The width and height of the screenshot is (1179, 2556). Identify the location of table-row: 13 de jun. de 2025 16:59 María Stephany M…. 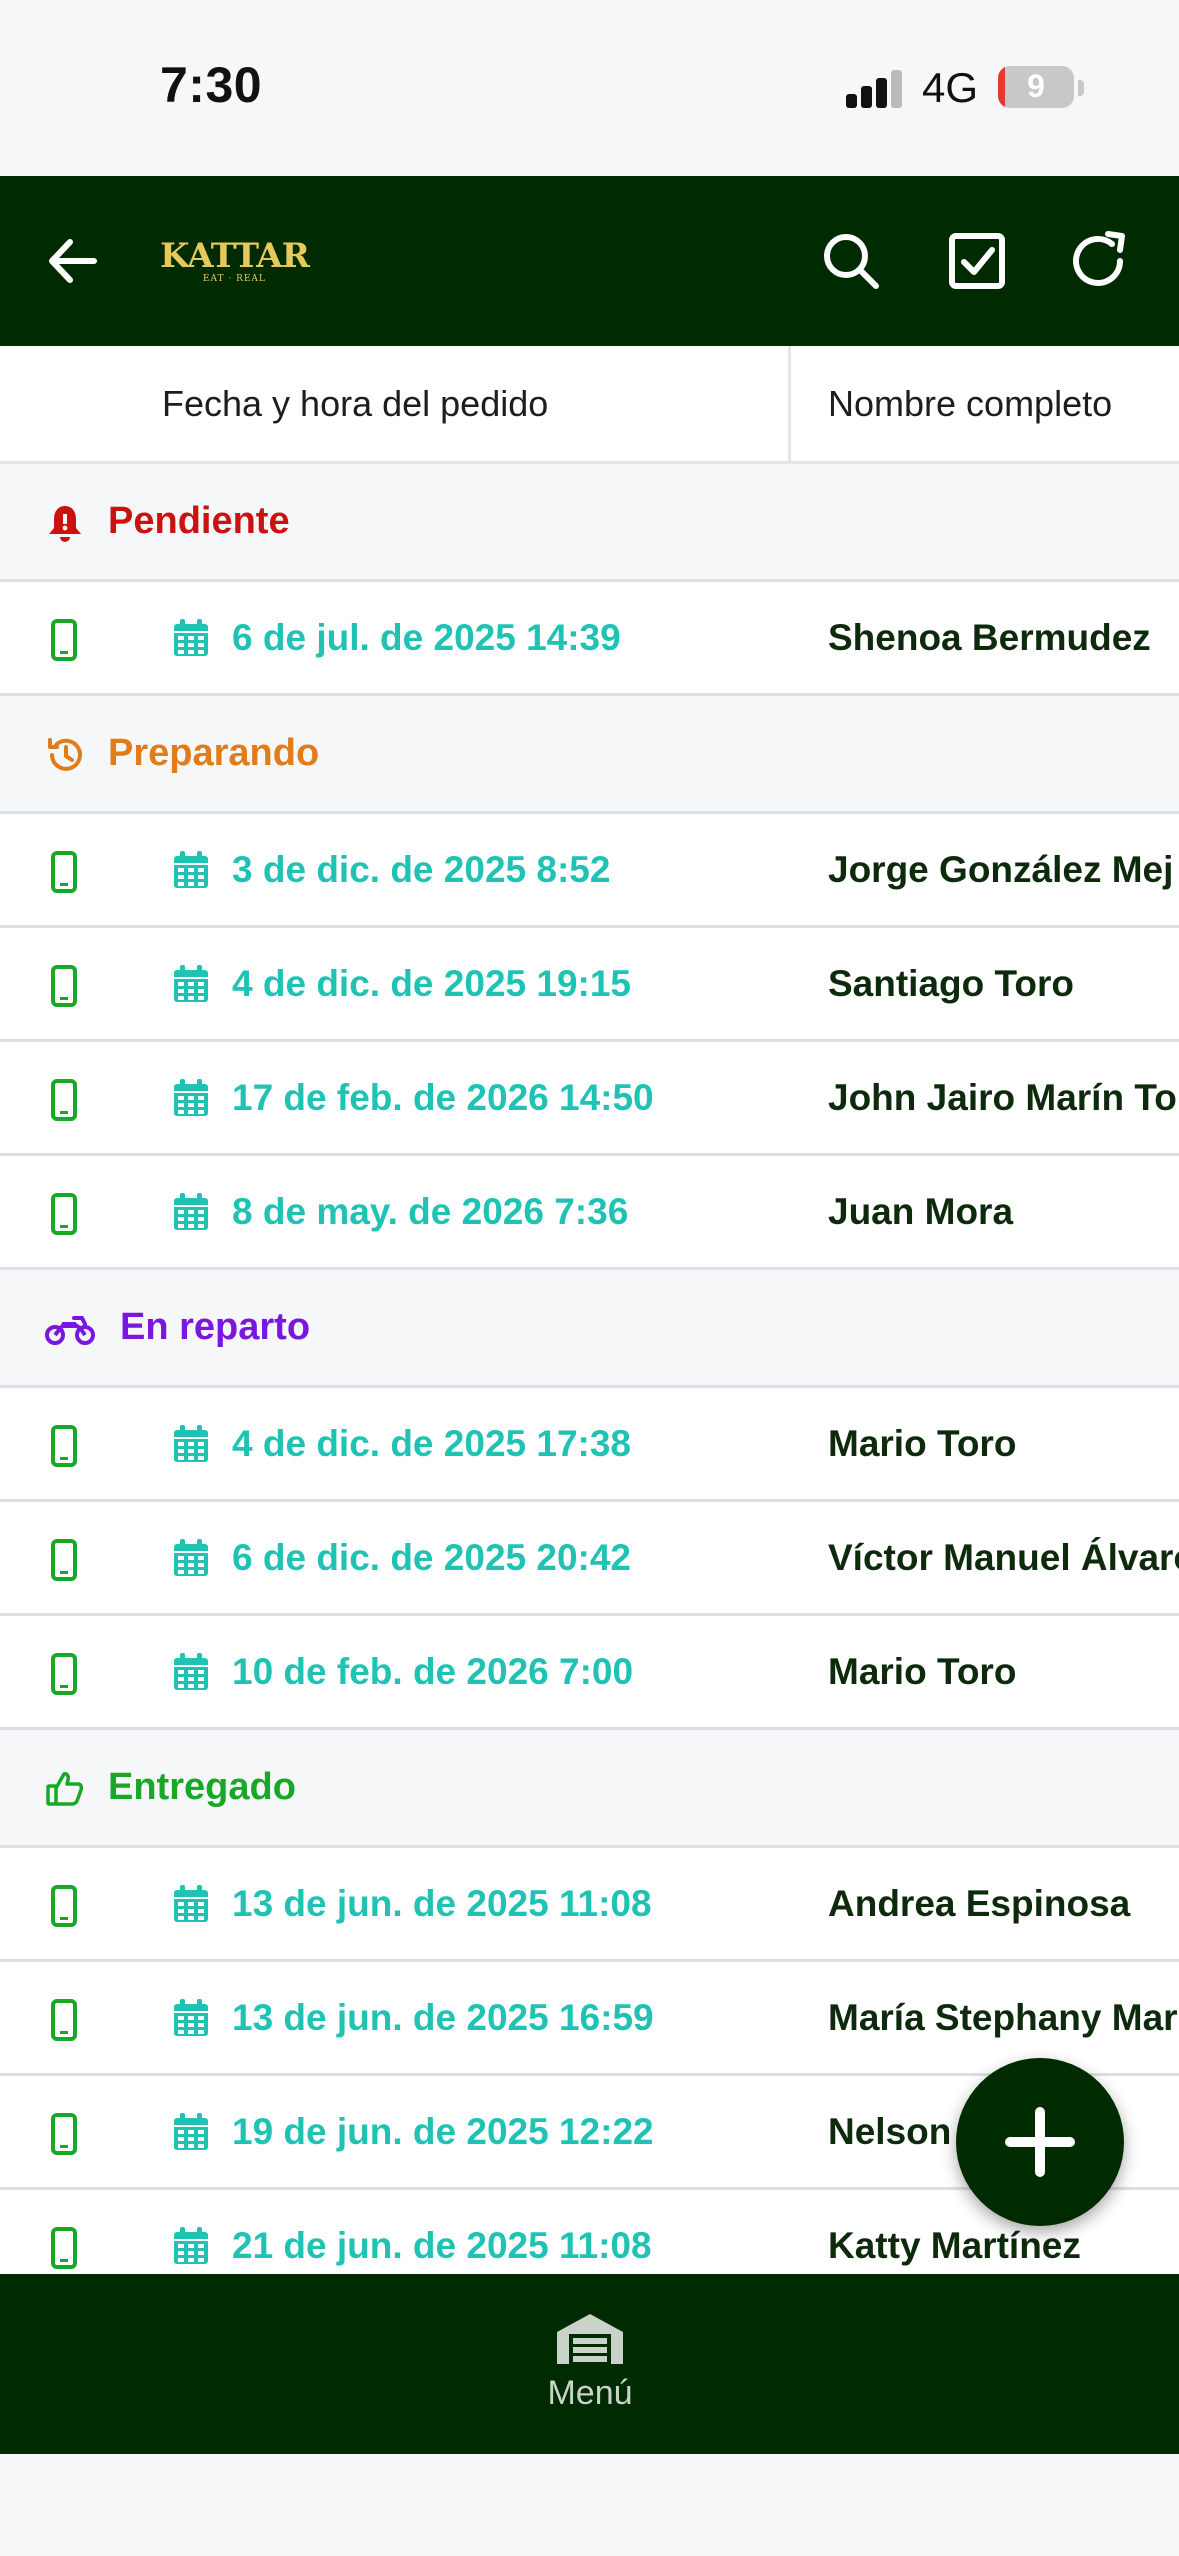
(589, 2019).